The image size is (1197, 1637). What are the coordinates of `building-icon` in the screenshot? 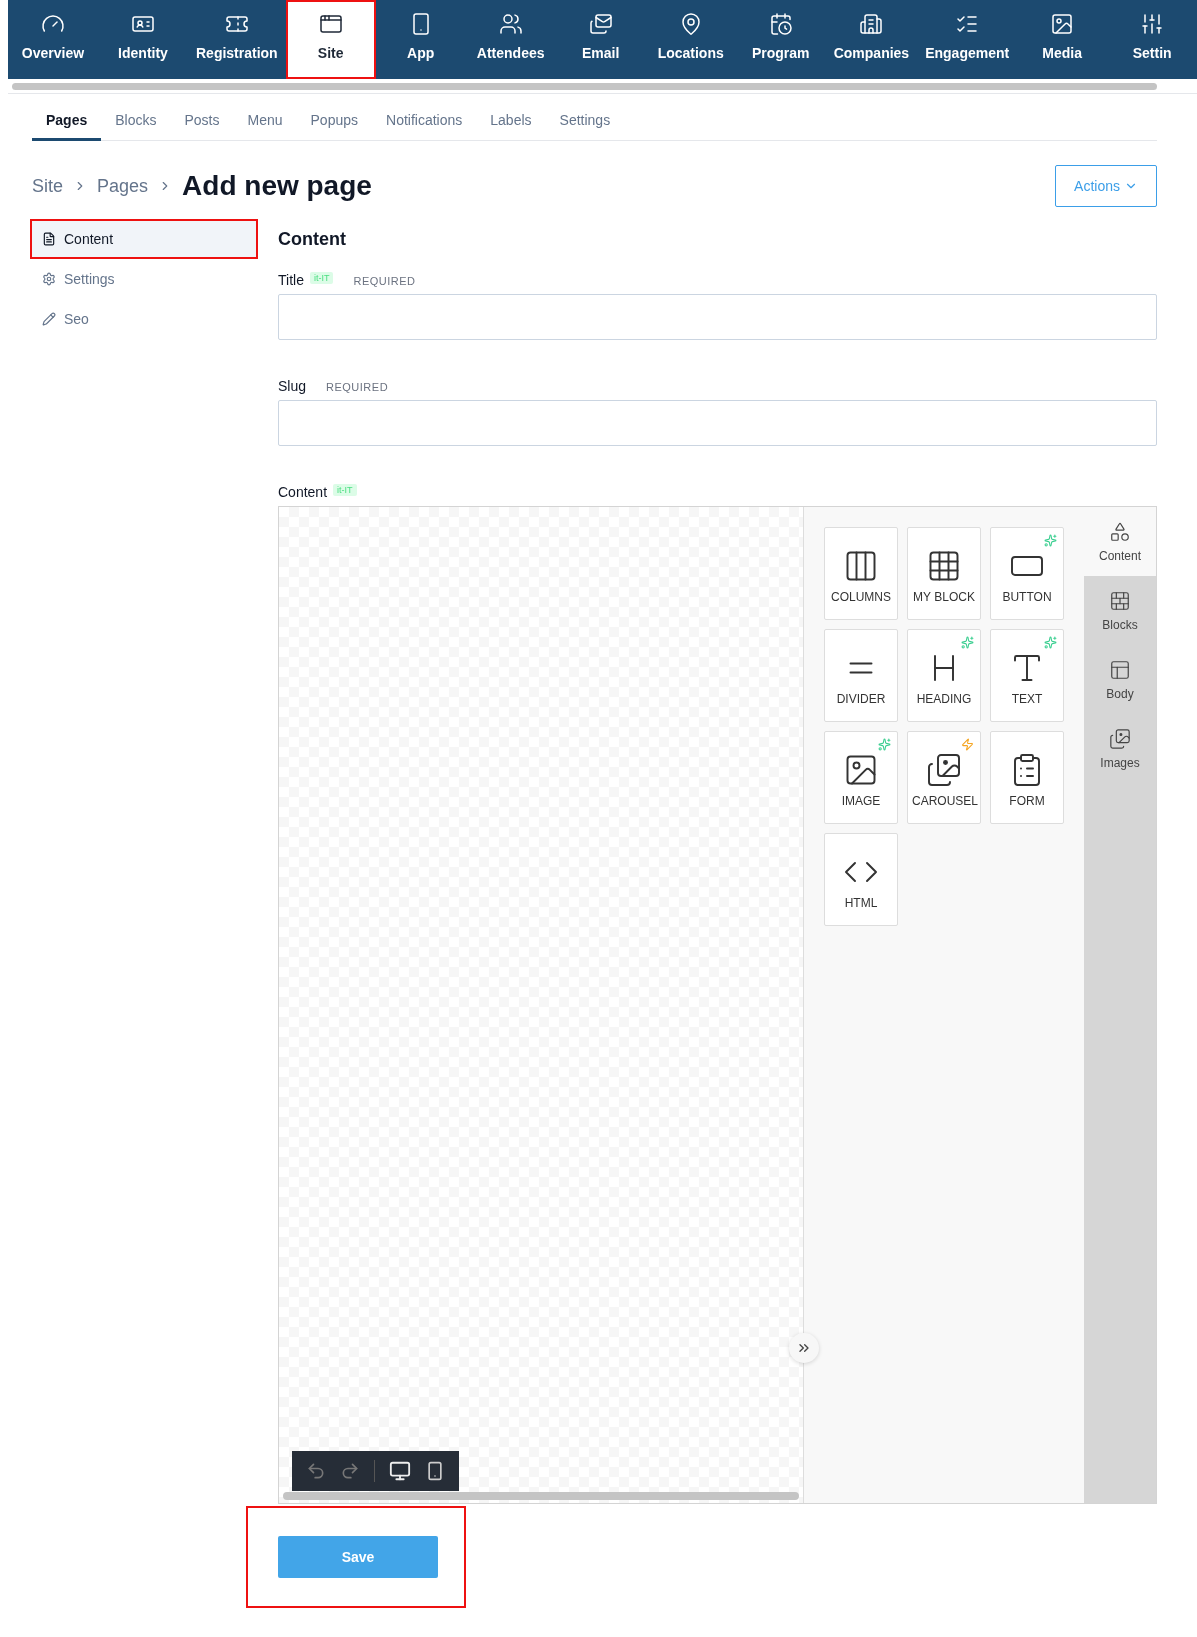 It's located at (871, 24).